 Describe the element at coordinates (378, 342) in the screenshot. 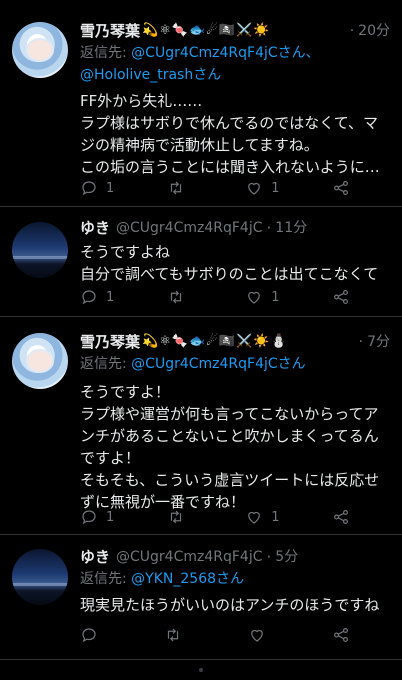

I see `timestamp: 7分` at that location.